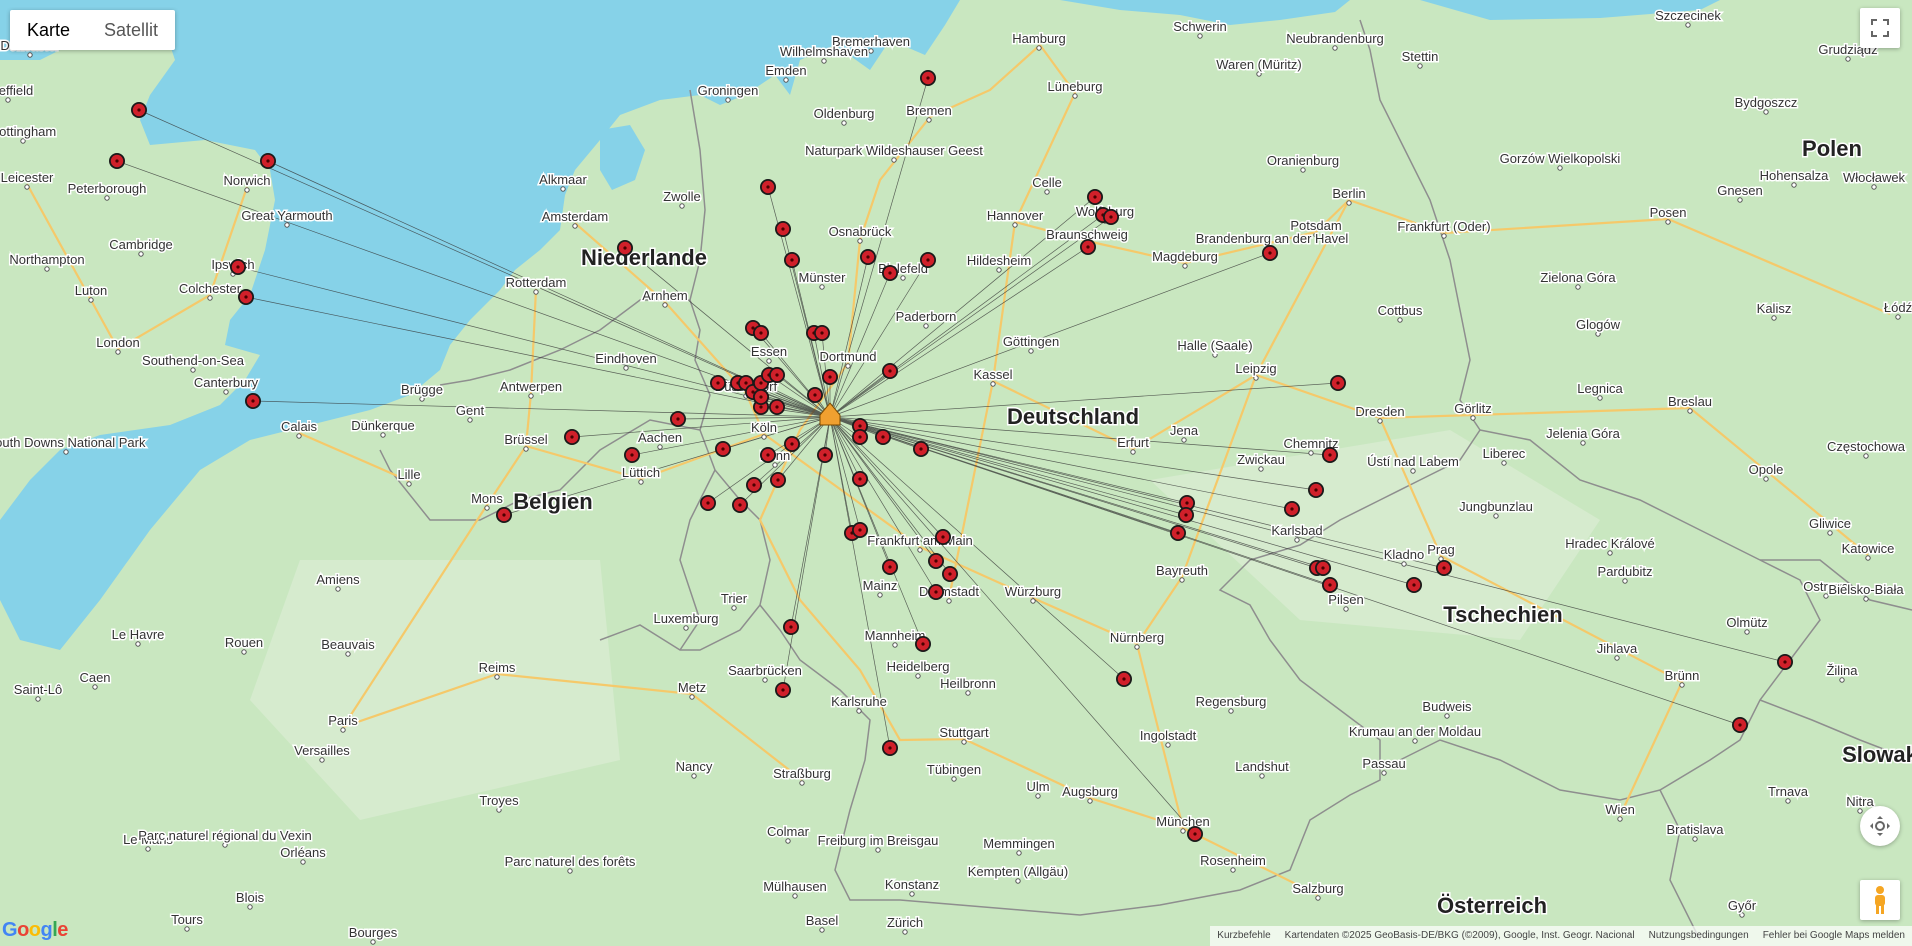 The image size is (1912, 946). I want to click on city-label: Tübingen, so click(953, 770).